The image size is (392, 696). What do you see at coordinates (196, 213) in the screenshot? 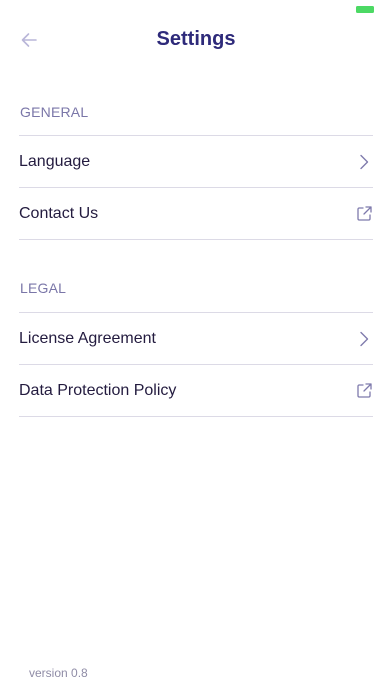
I see `settings-item-contact-us: Contact Us` at bounding box center [196, 213].